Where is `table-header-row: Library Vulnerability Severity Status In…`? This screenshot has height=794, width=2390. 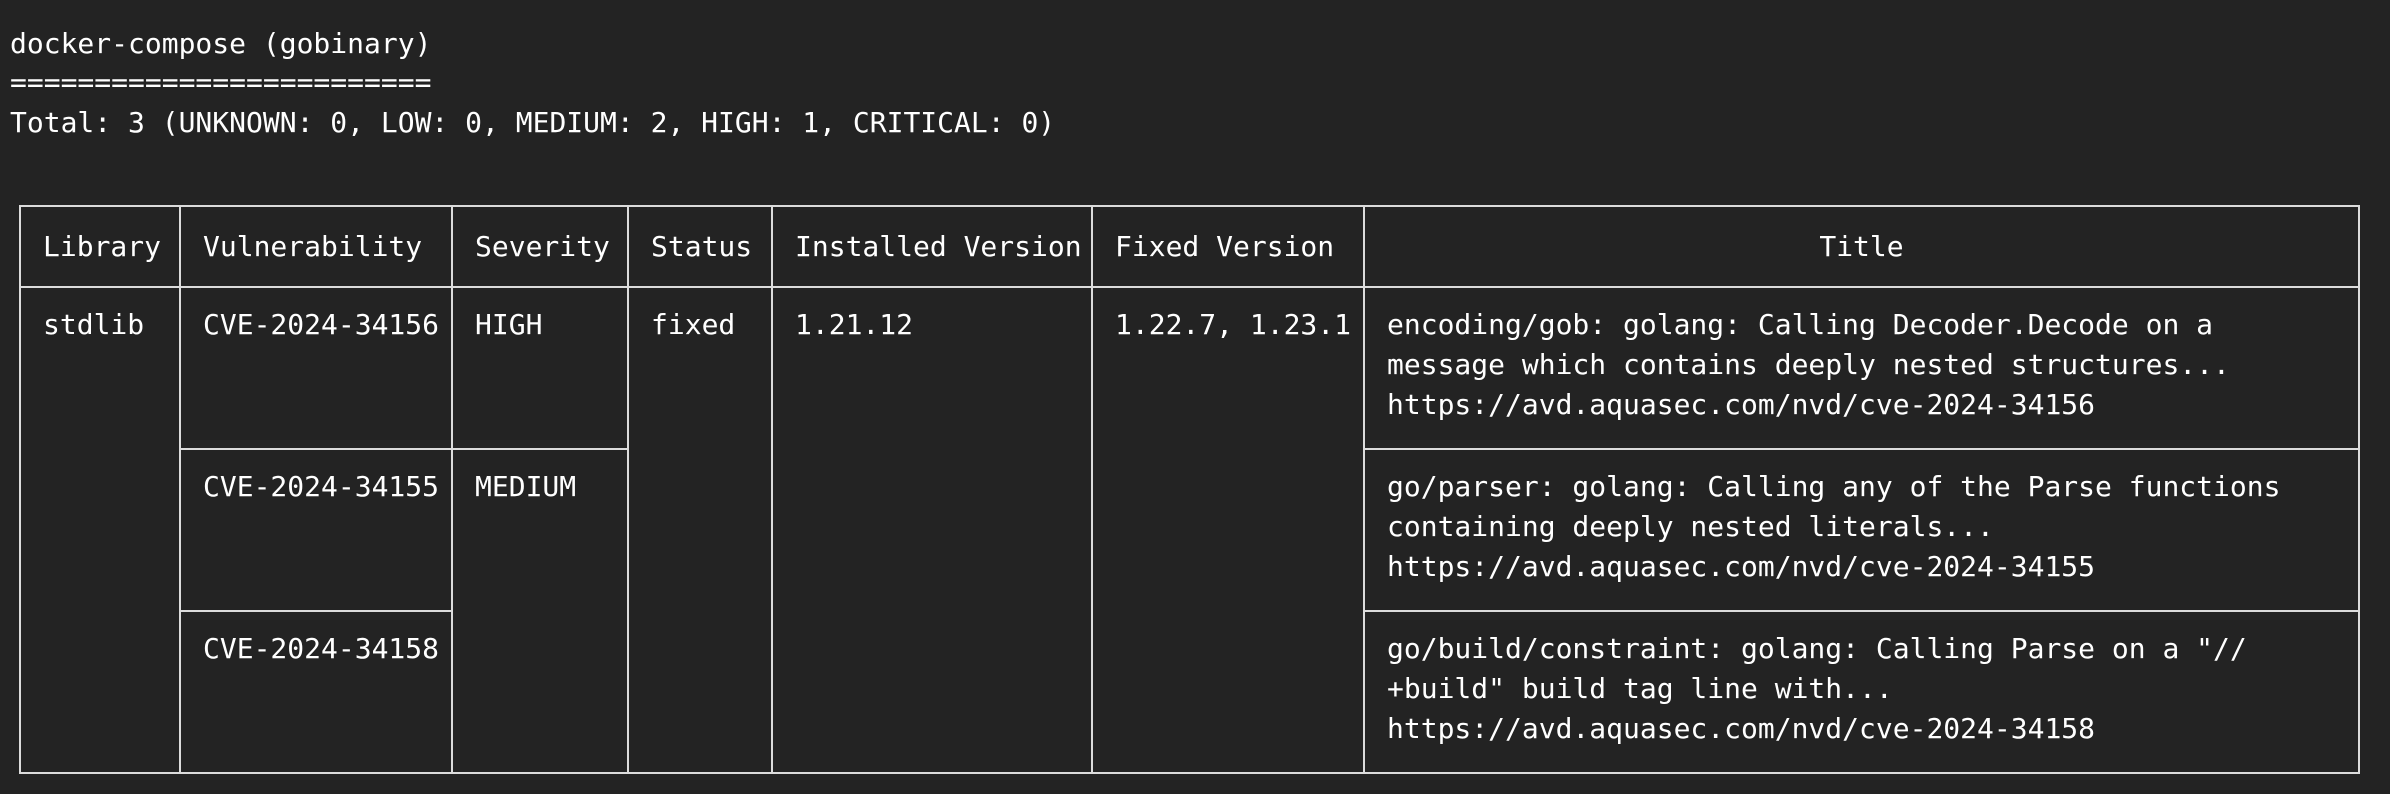
table-header-row: Library Vulnerability Severity Status In… is located at coordinates (1189, 246).